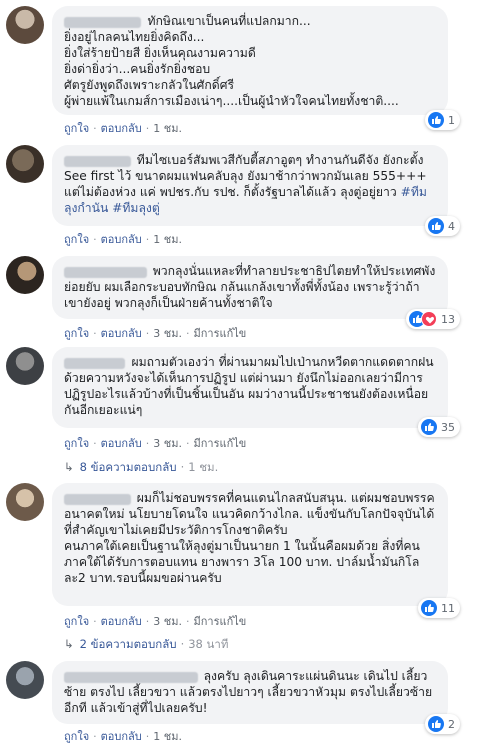 Image resolution: width=478 pixels, height=745 pixels. I want to click on reaction-summary: 11, so click(439, 608).